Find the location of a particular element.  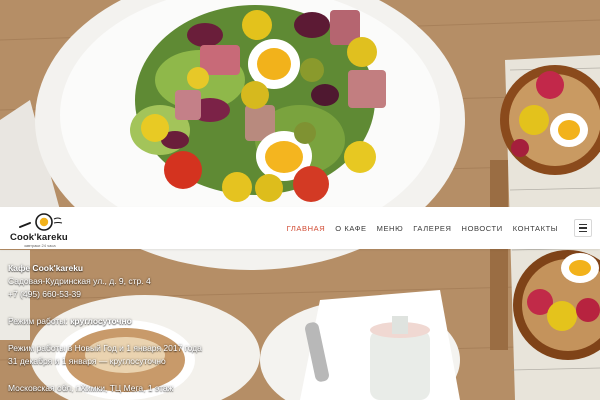

cafe-title: Кафе Cook'kareku is located at coordinates (46, 268).